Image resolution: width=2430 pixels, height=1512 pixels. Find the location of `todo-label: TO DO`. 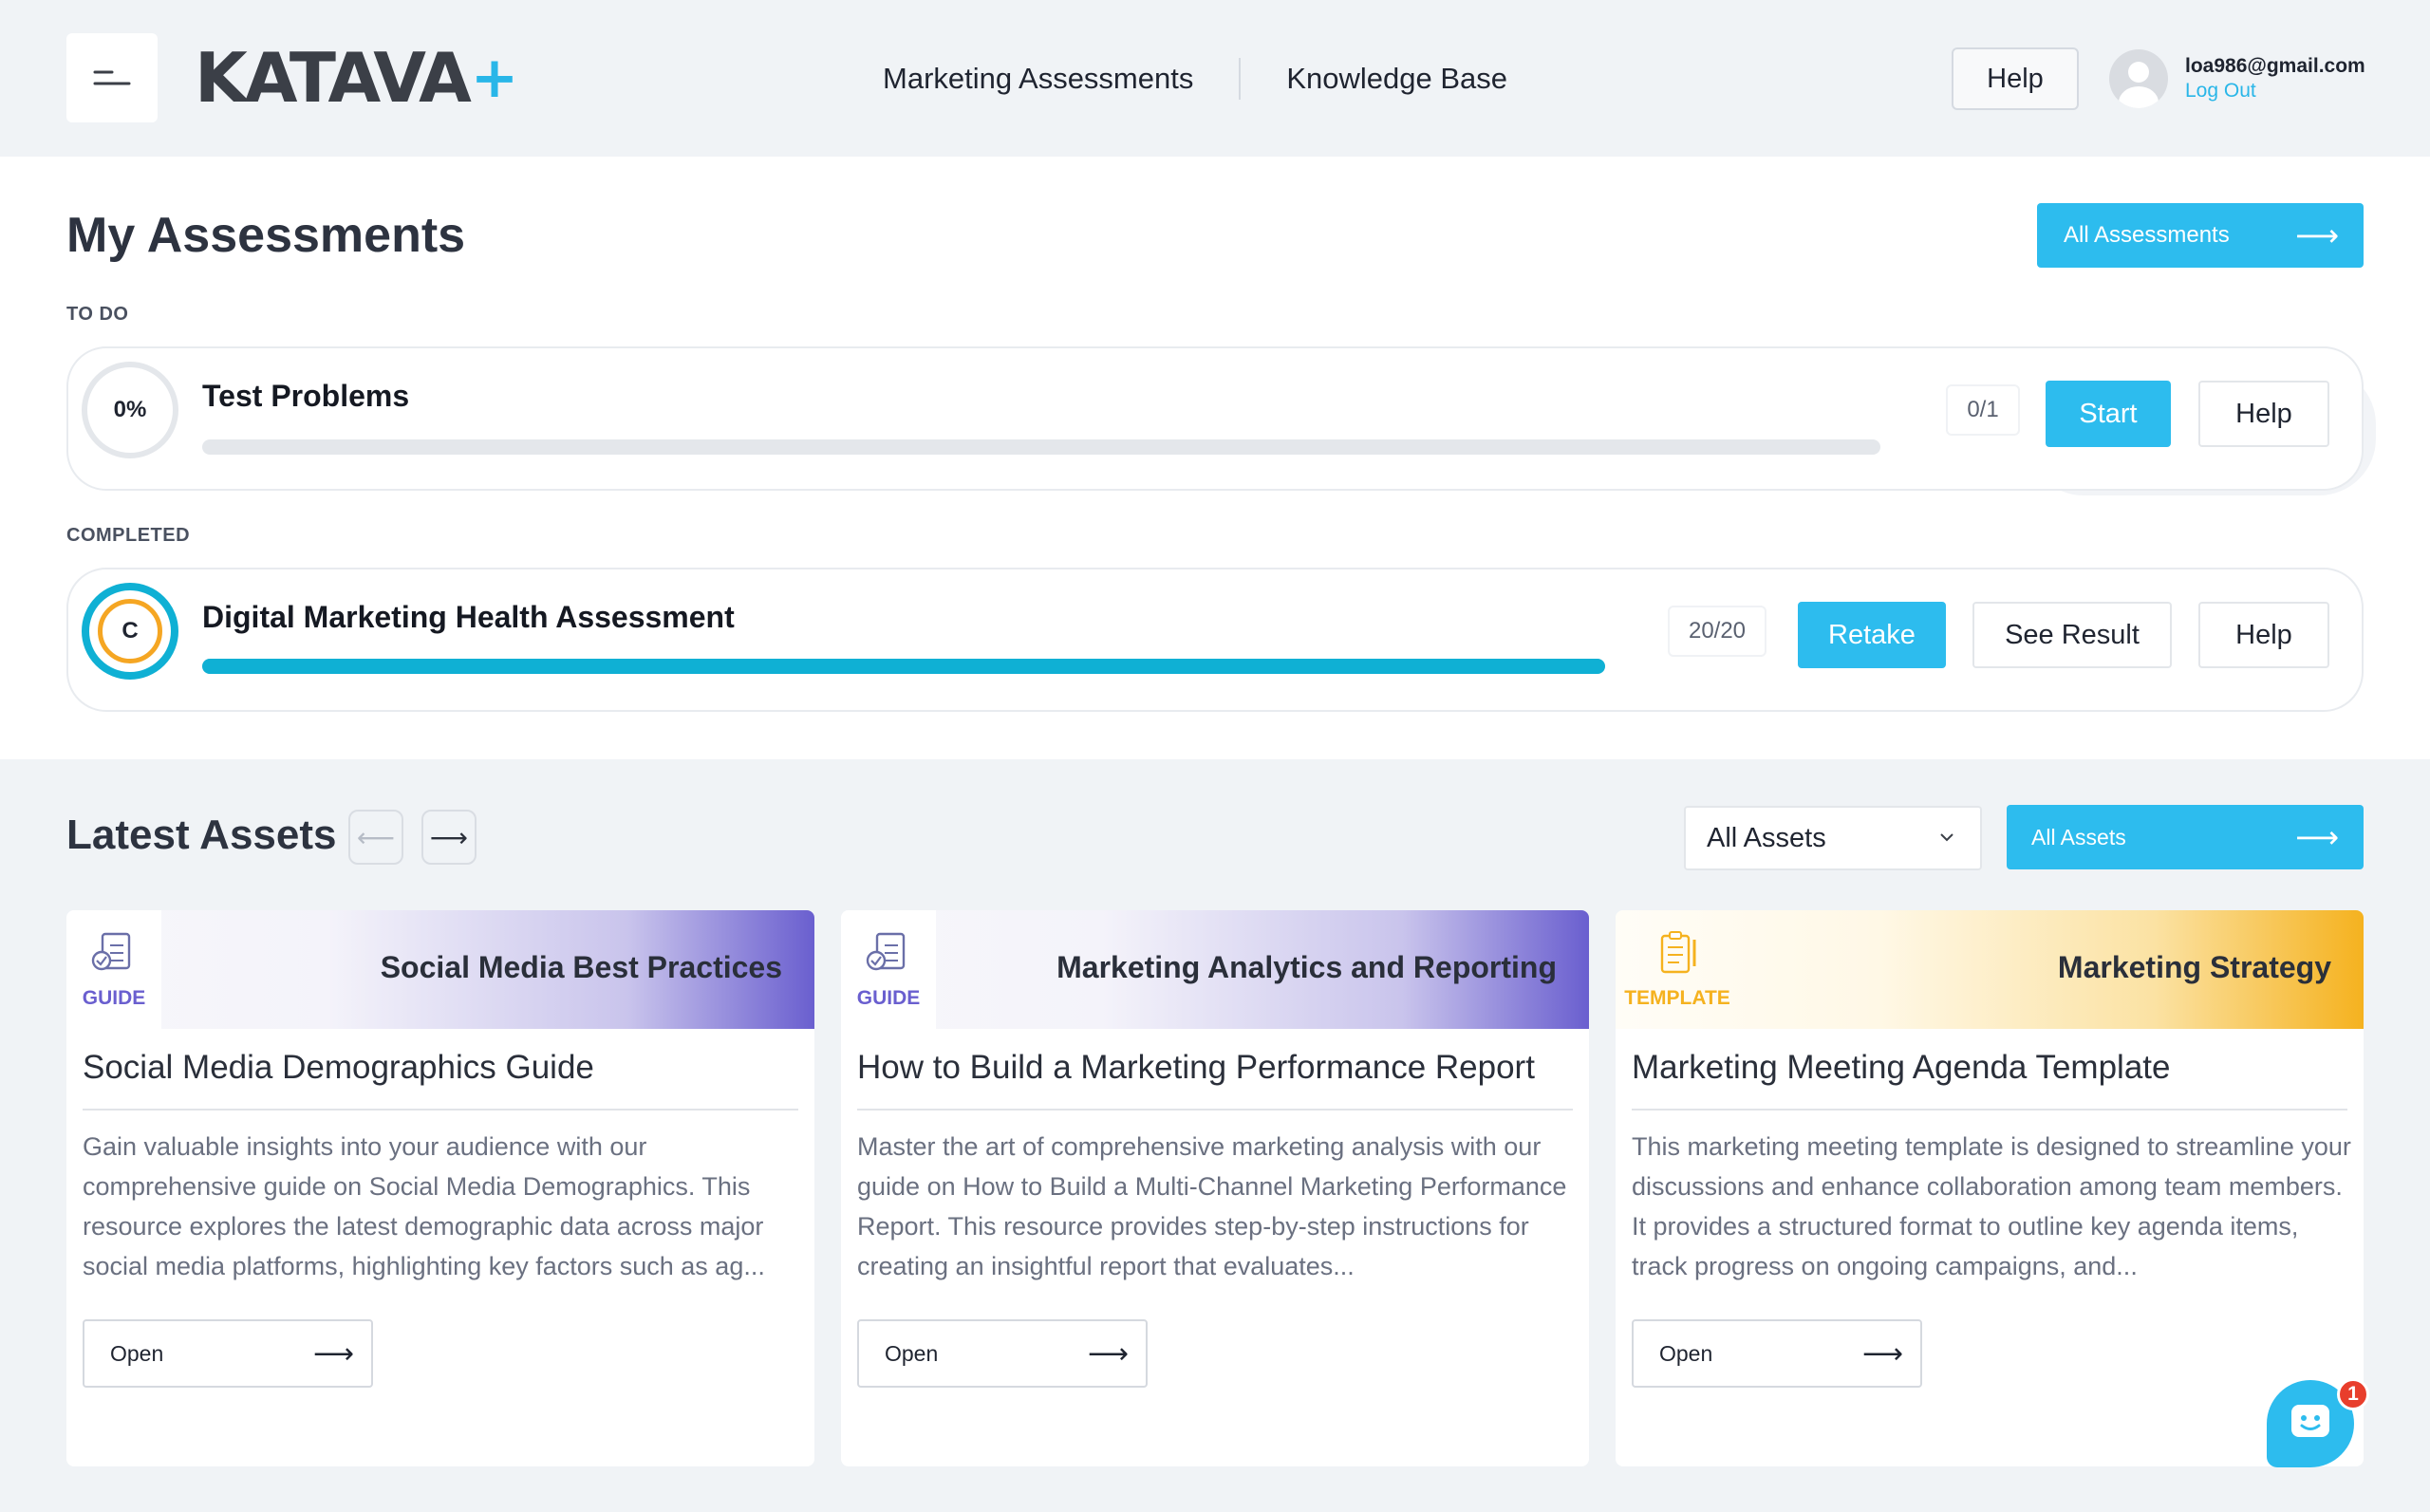

todo-label: TO DO is located at coordinates (98, 314).